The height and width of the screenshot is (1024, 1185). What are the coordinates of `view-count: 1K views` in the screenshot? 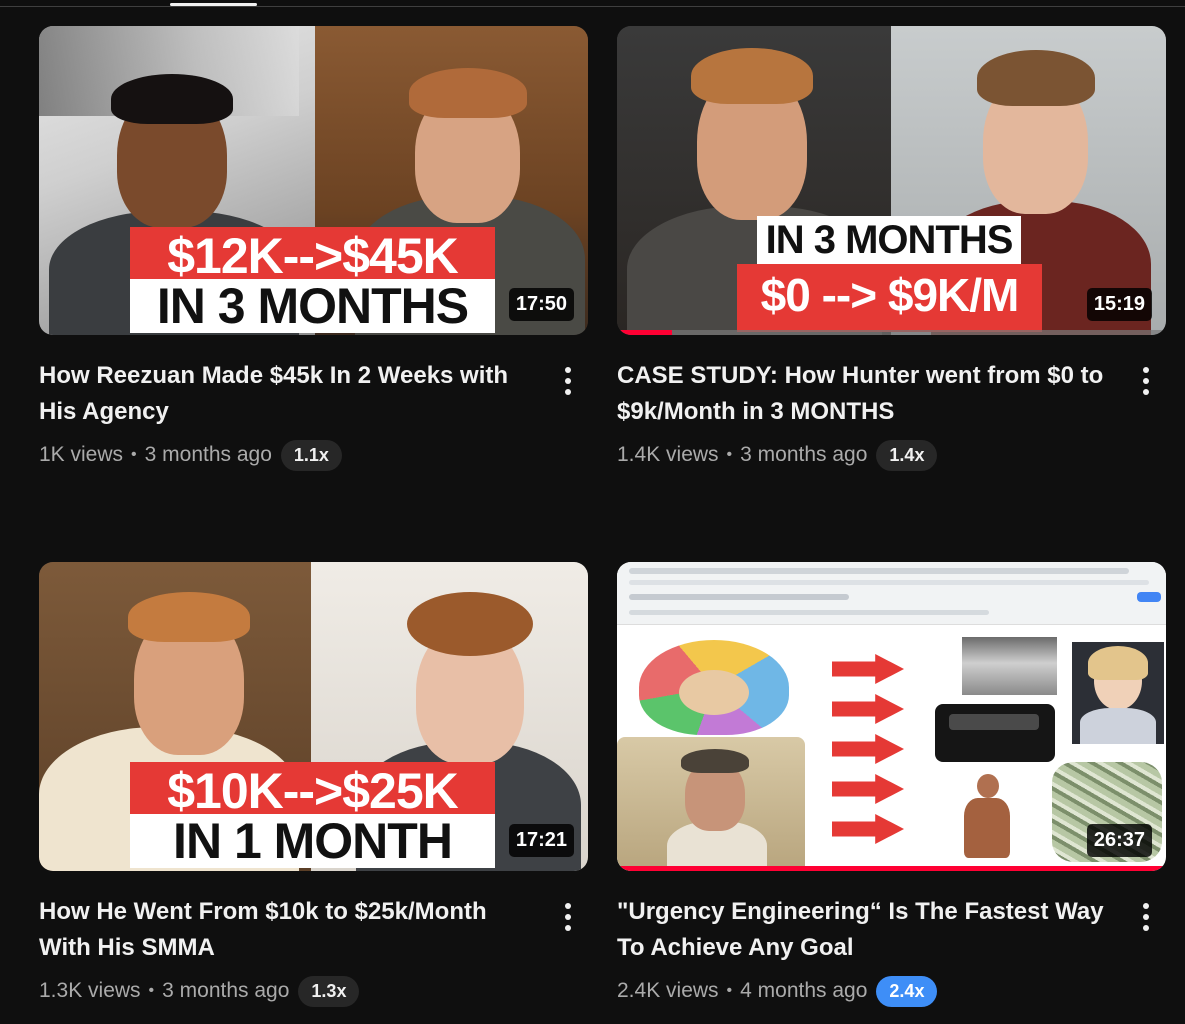 It's located at (81, 454).